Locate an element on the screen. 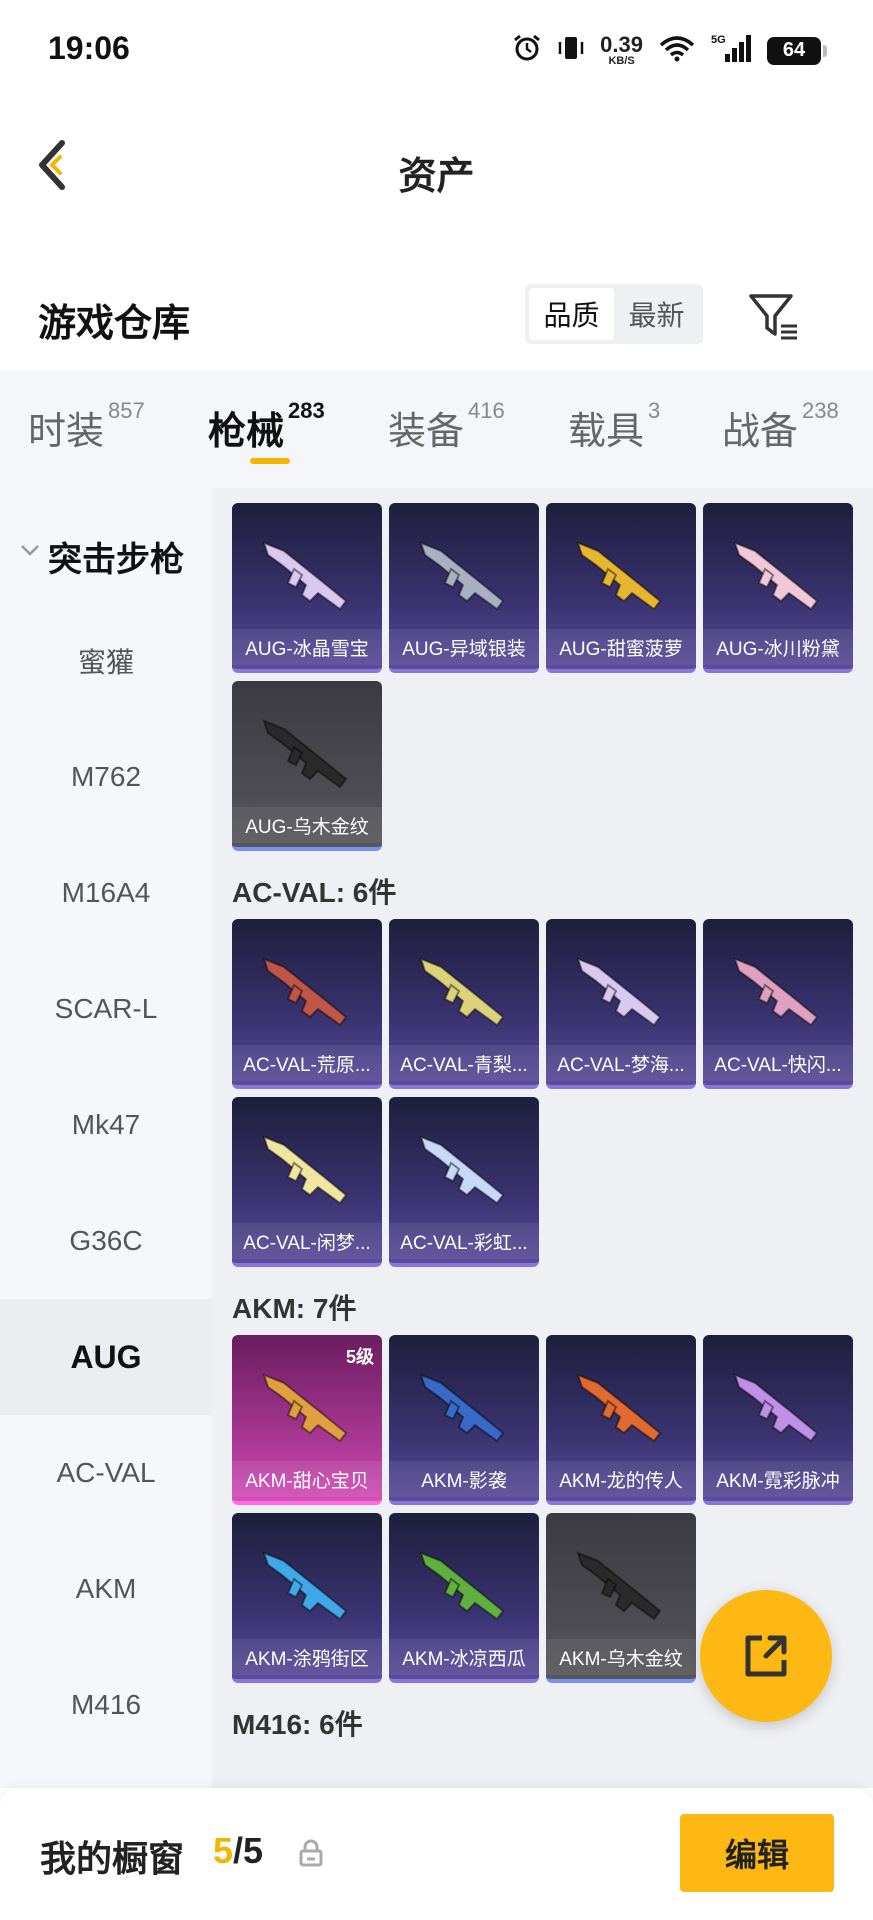 This screenshot has width=873, height=1920. showcase-count-max: 5 is located at coordinates (253, 1850).